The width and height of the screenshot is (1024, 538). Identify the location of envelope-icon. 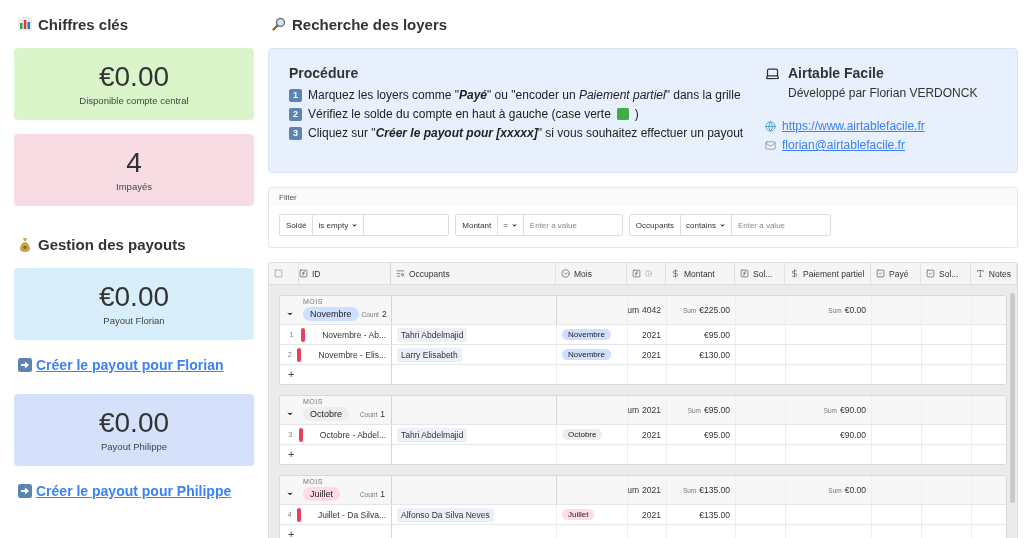
(770, 145).